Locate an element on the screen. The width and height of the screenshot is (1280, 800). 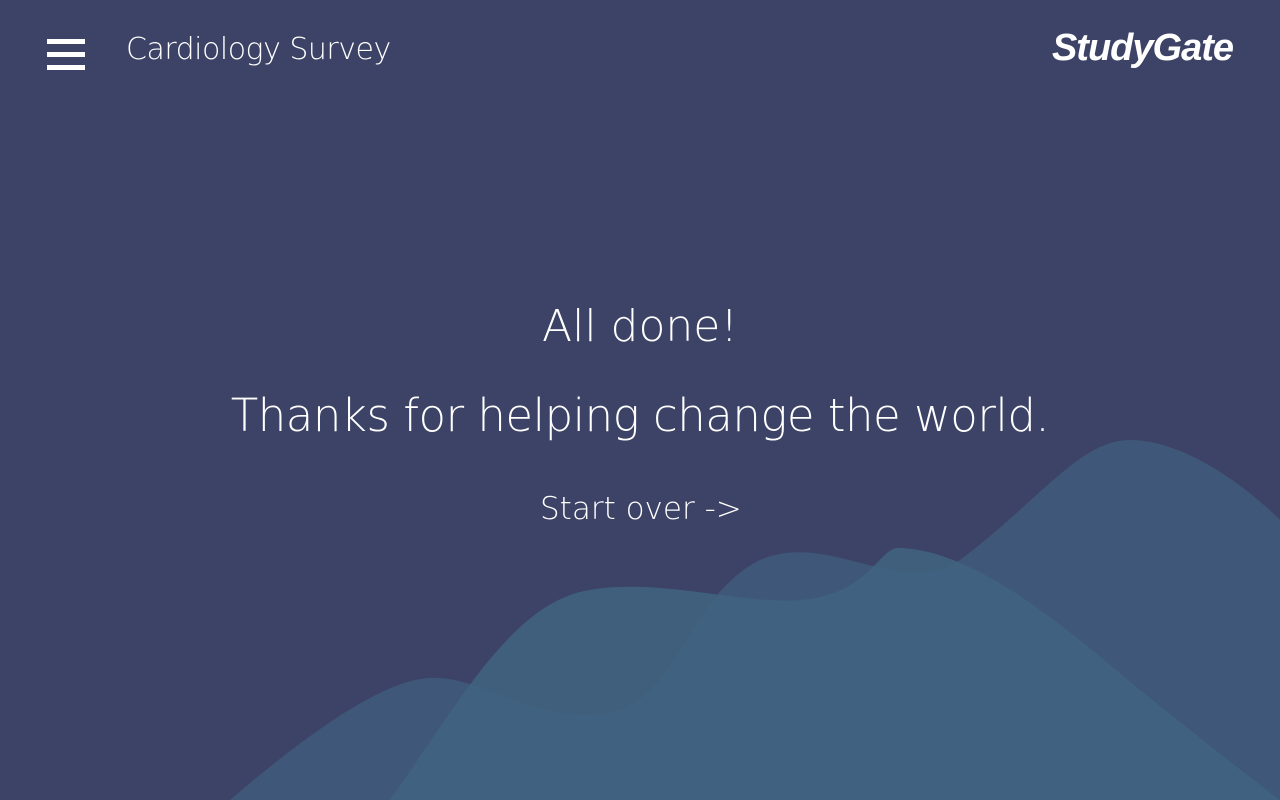
brand-logo: StudyGate is located at coordinates (1142, 48).